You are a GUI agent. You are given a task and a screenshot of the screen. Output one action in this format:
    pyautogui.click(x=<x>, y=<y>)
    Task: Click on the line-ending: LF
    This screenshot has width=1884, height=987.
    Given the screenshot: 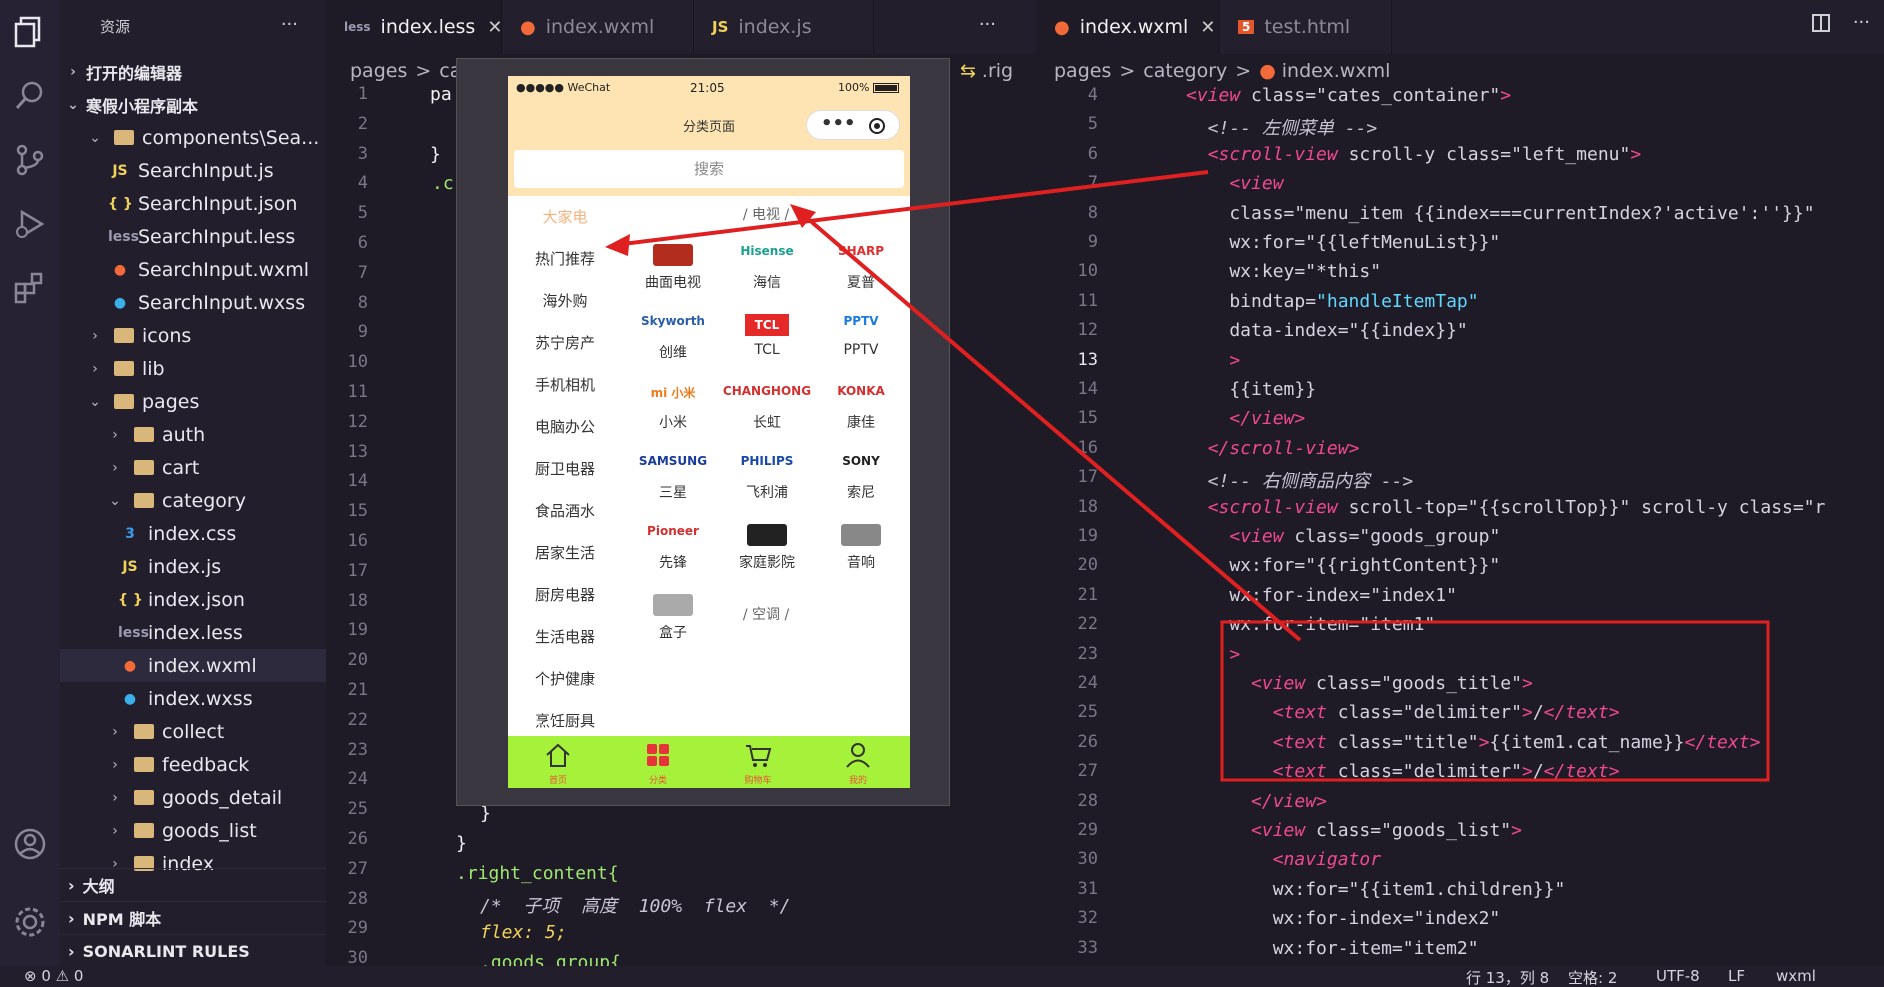 What is the action you would take?
    pyautogui.click(x=1736, y=976)
    